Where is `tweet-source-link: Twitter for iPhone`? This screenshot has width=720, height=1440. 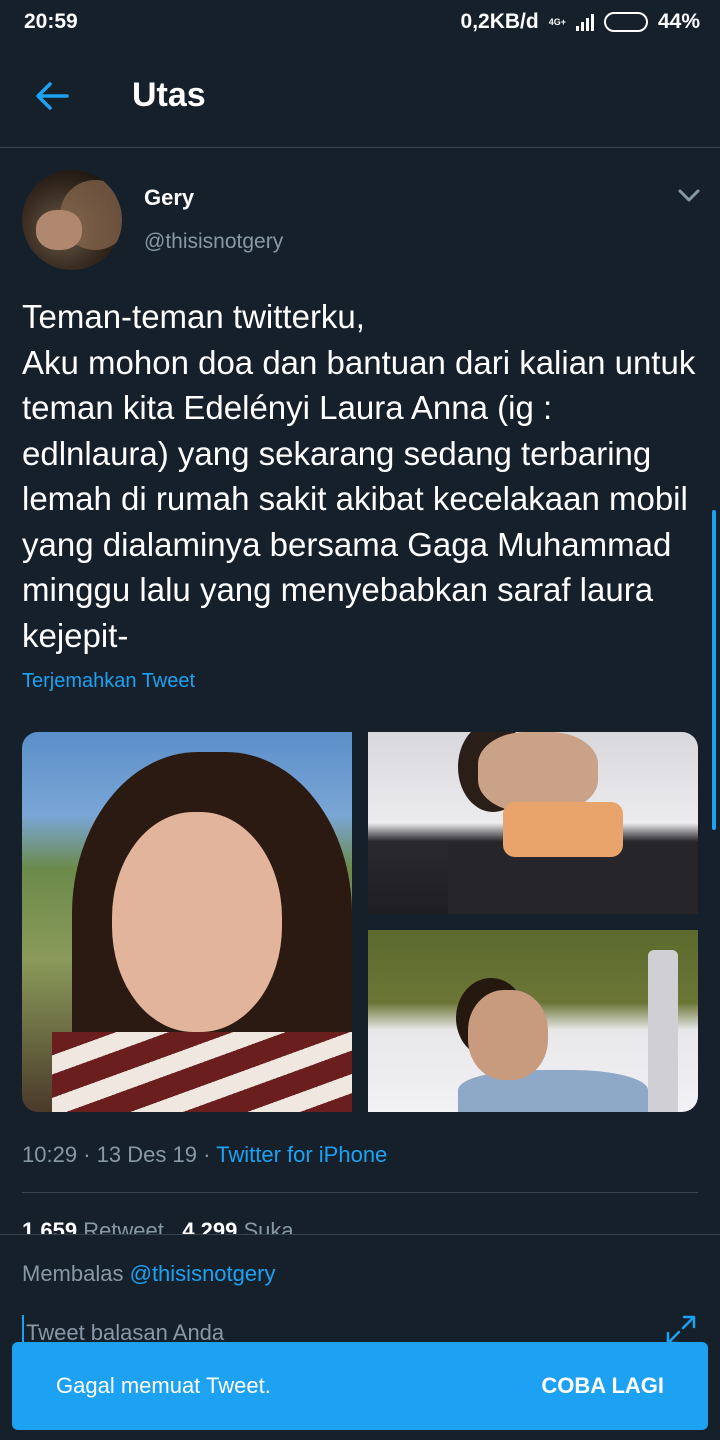
tweet-source-link: Twitter for iPhone is located at coordinates (301, 1154).